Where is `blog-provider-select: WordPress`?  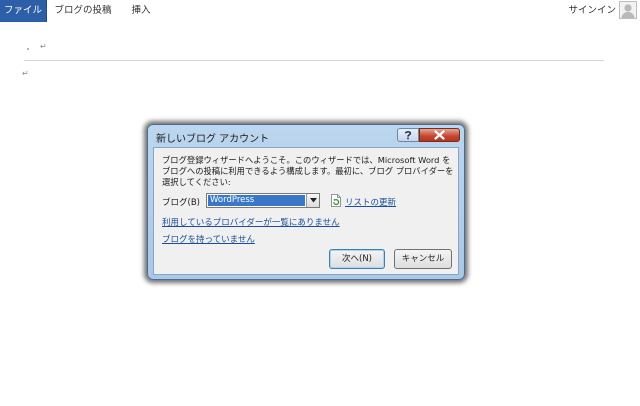
blog-provider-select: WordPress is located at coordinates (263, 200).